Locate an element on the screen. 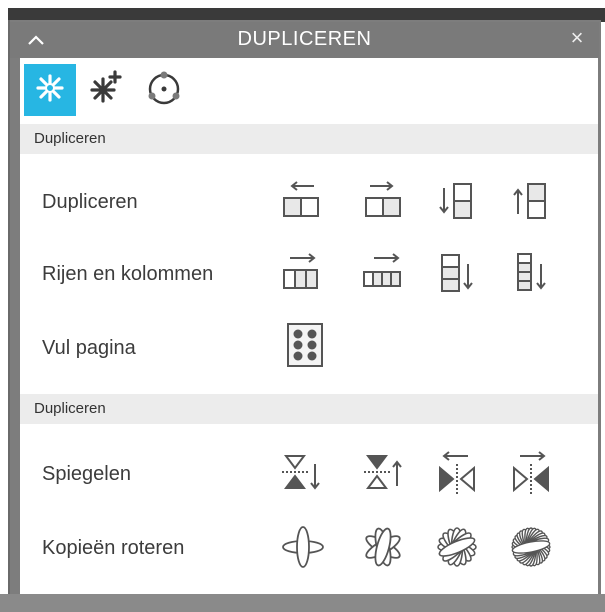 The width and height of the screenshot is (605, 612). row-label-rows-columns: Rijen en kolommen is located at coordinates (128, 274).